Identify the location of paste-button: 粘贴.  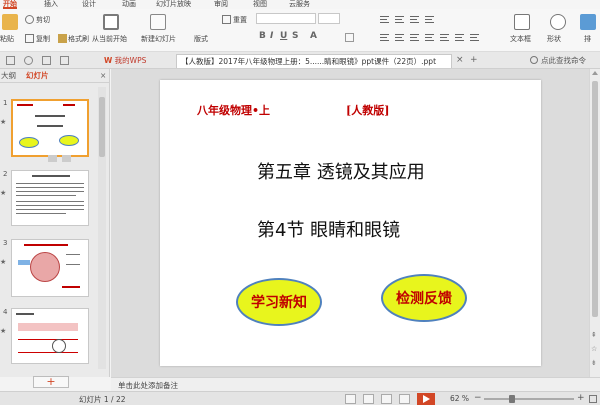
(7, 39).